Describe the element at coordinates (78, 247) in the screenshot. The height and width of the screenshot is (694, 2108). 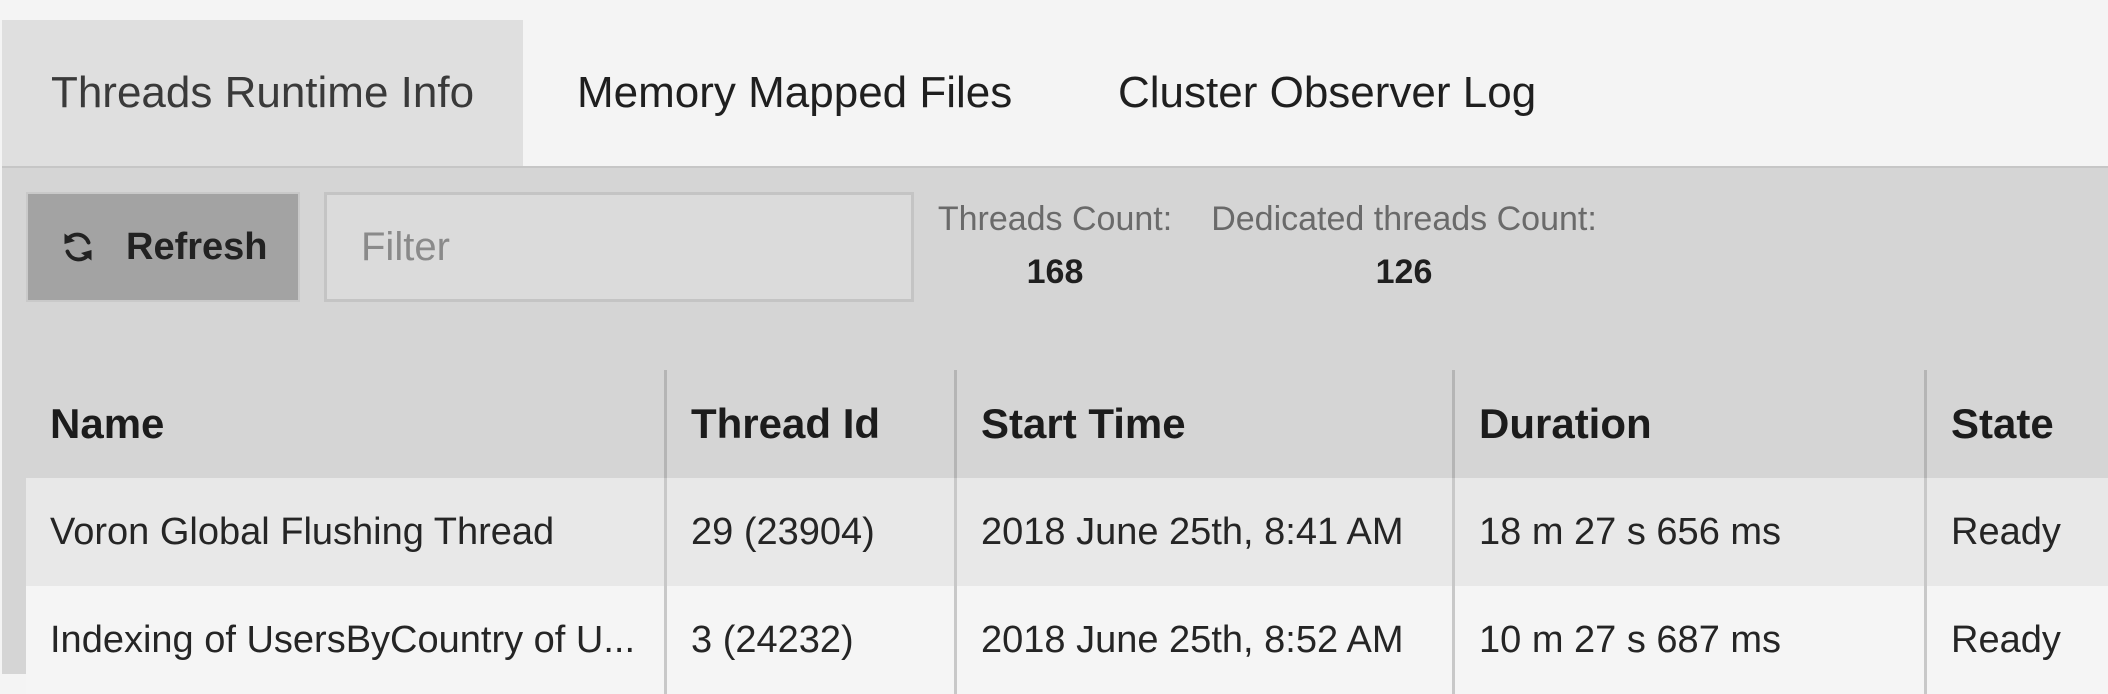
I see `refresh-icon` at that location.